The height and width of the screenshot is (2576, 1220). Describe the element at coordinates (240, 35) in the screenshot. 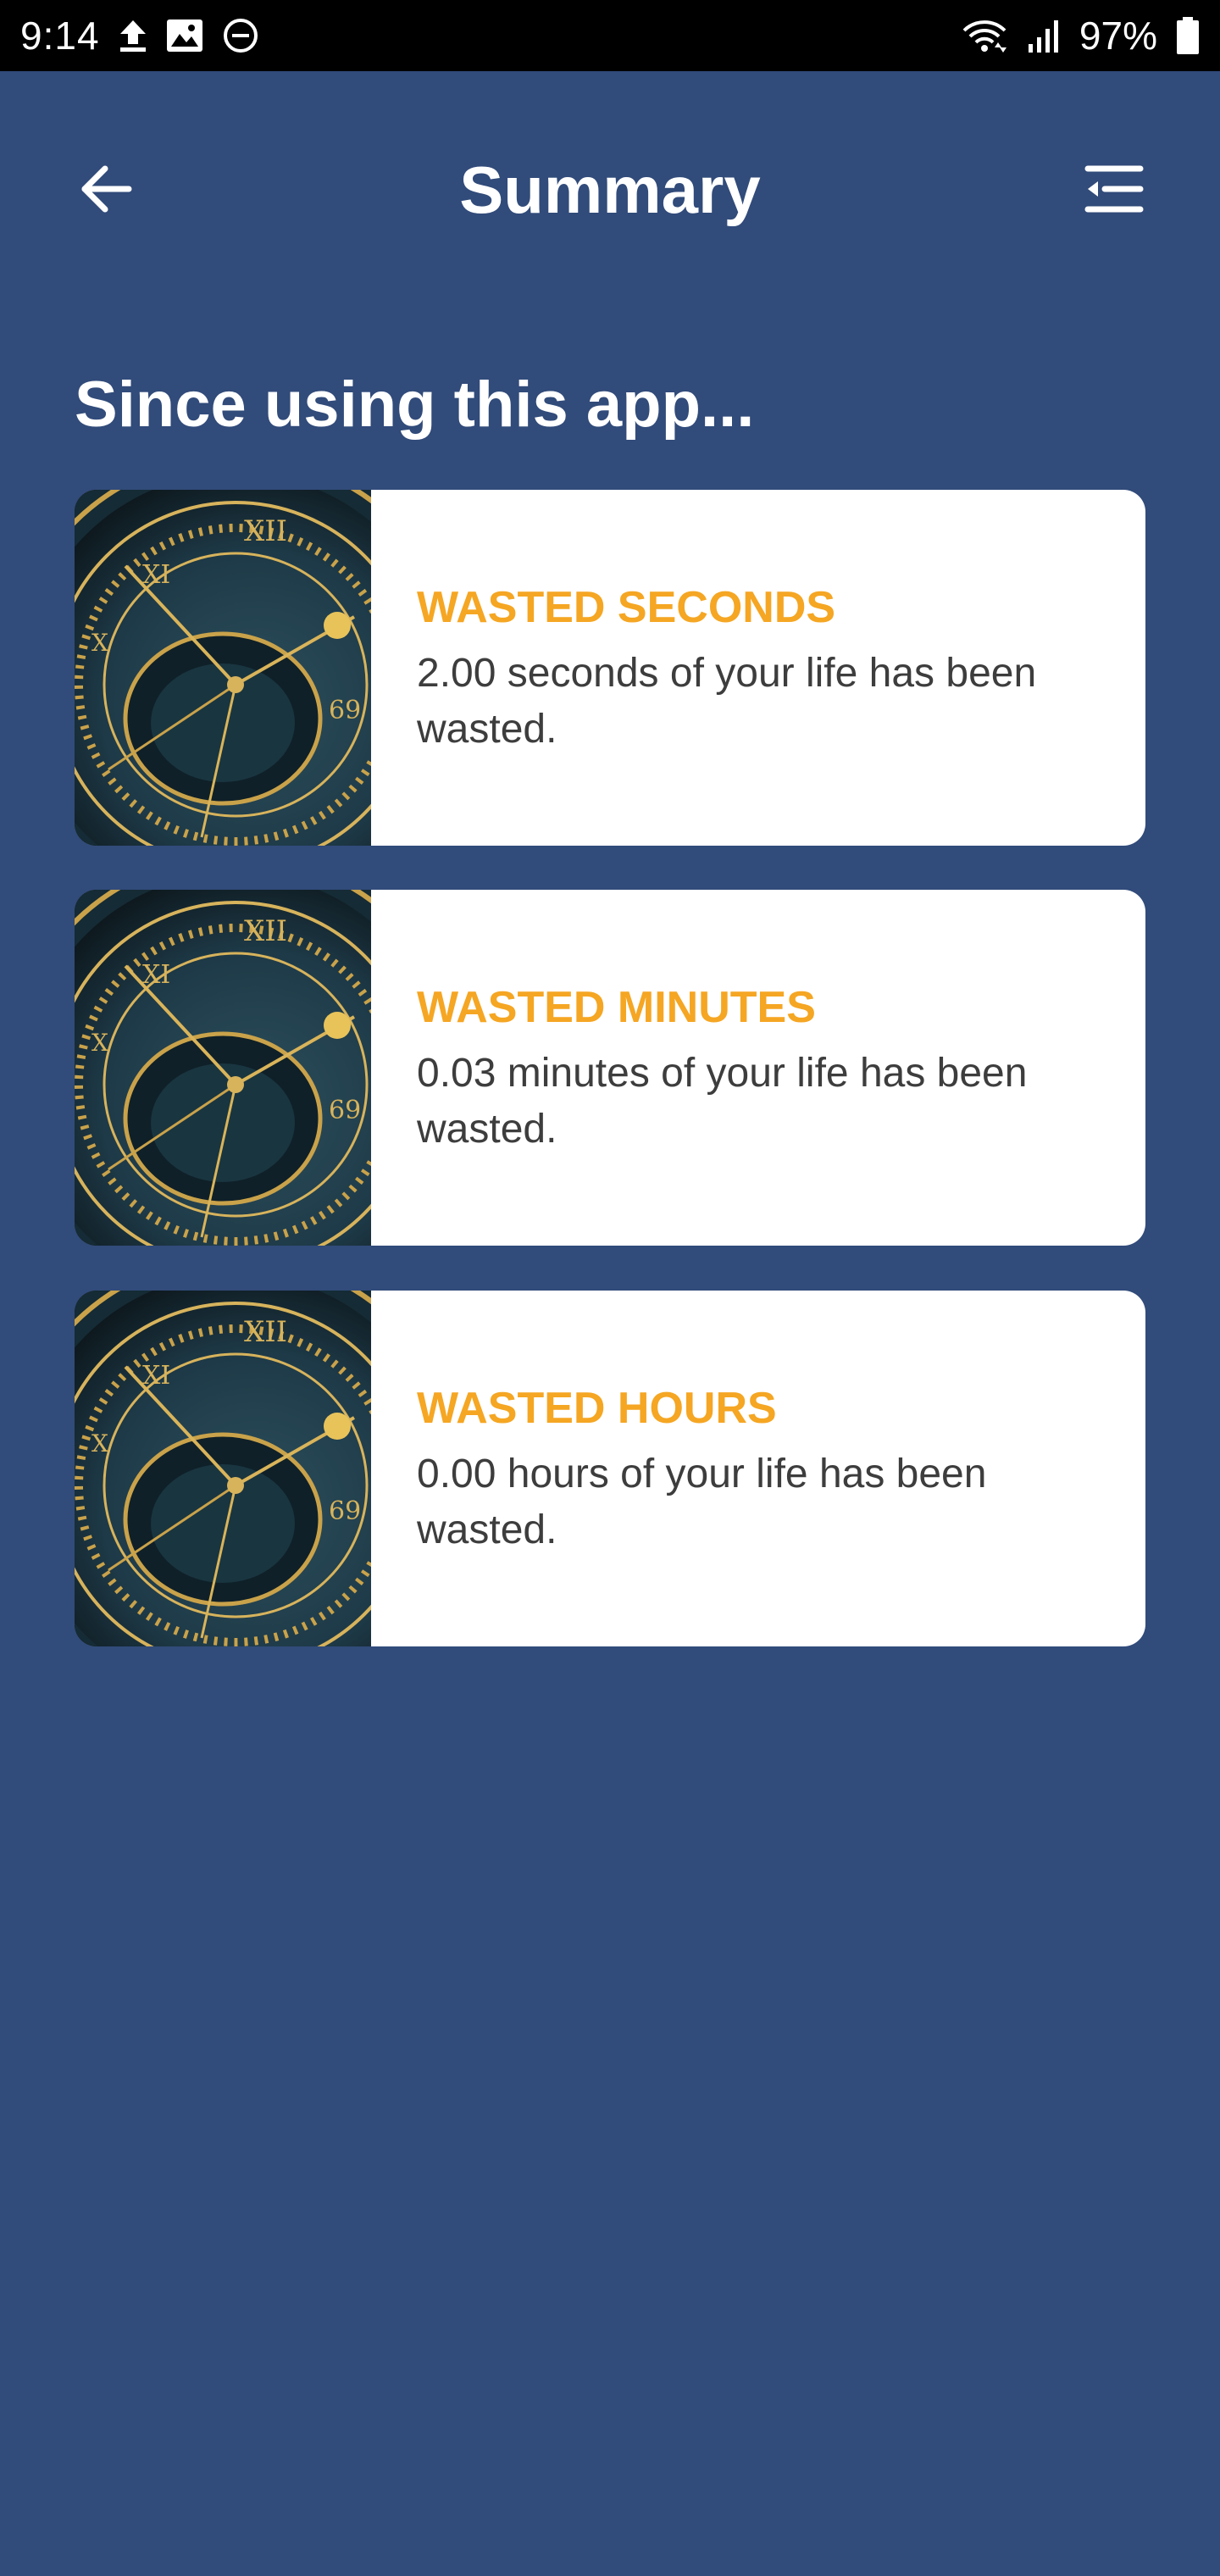

I see `do-not-disturb-icon` at that location.